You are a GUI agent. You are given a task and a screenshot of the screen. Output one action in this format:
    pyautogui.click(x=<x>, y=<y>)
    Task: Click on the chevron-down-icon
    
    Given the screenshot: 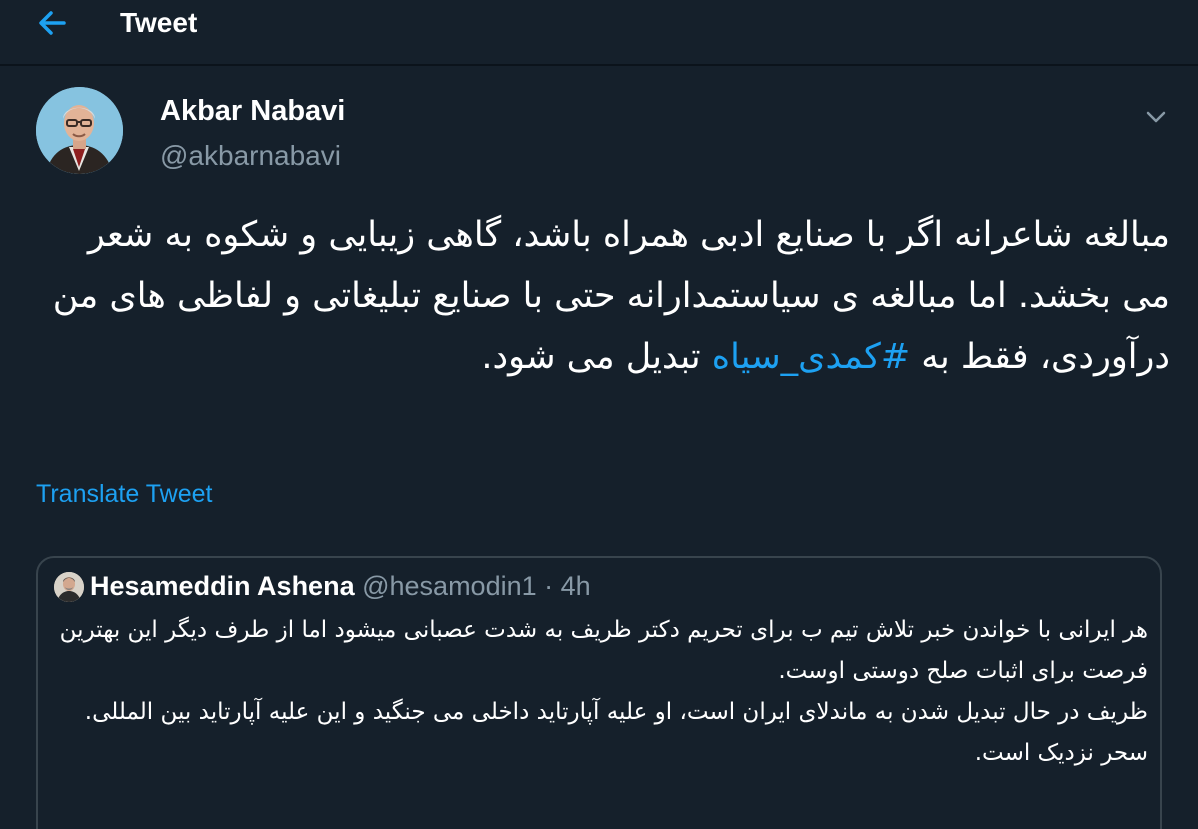 What is the action you would take?
    pyautogui.click(x=1156, y=117)
    